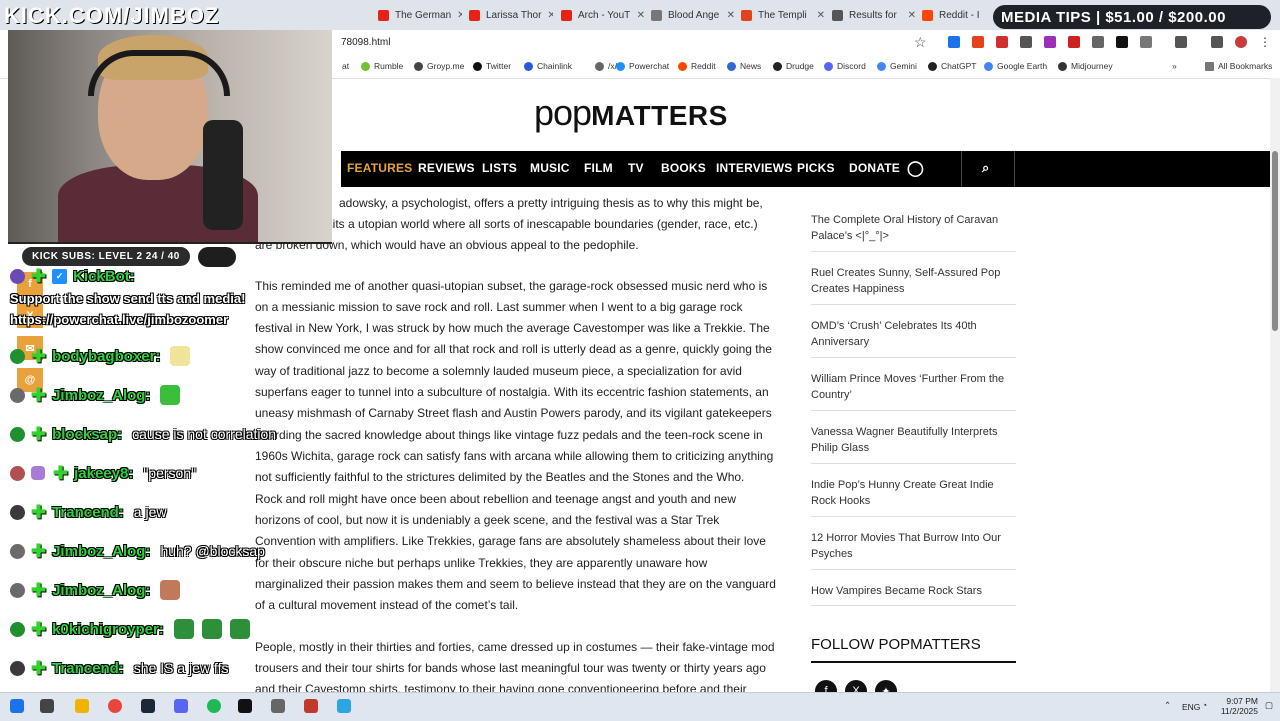  What do you see at coordinates (1204, 705) in the screenshot?
I see `network-icon: ◔` at bounding box center [1204, 705].